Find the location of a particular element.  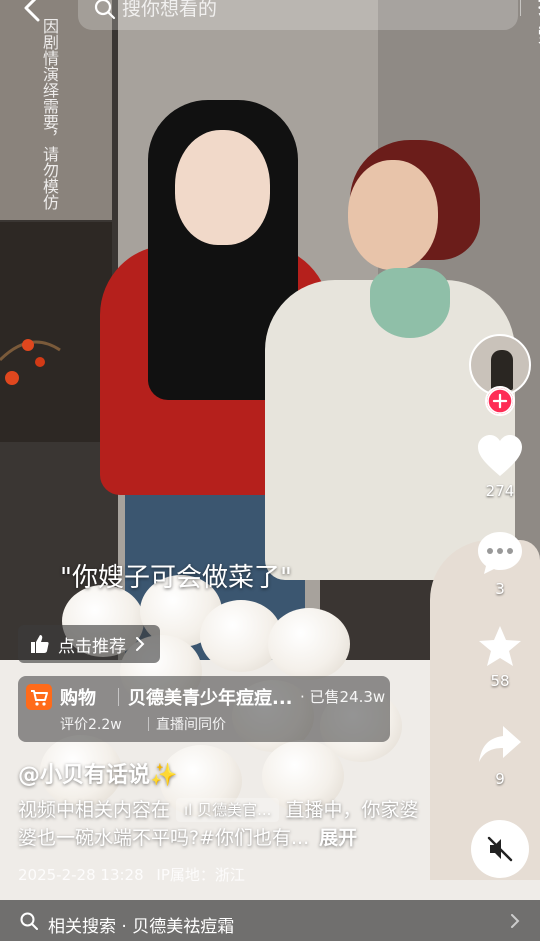

expand-button: 展开 is located at coordinates (338, 838).